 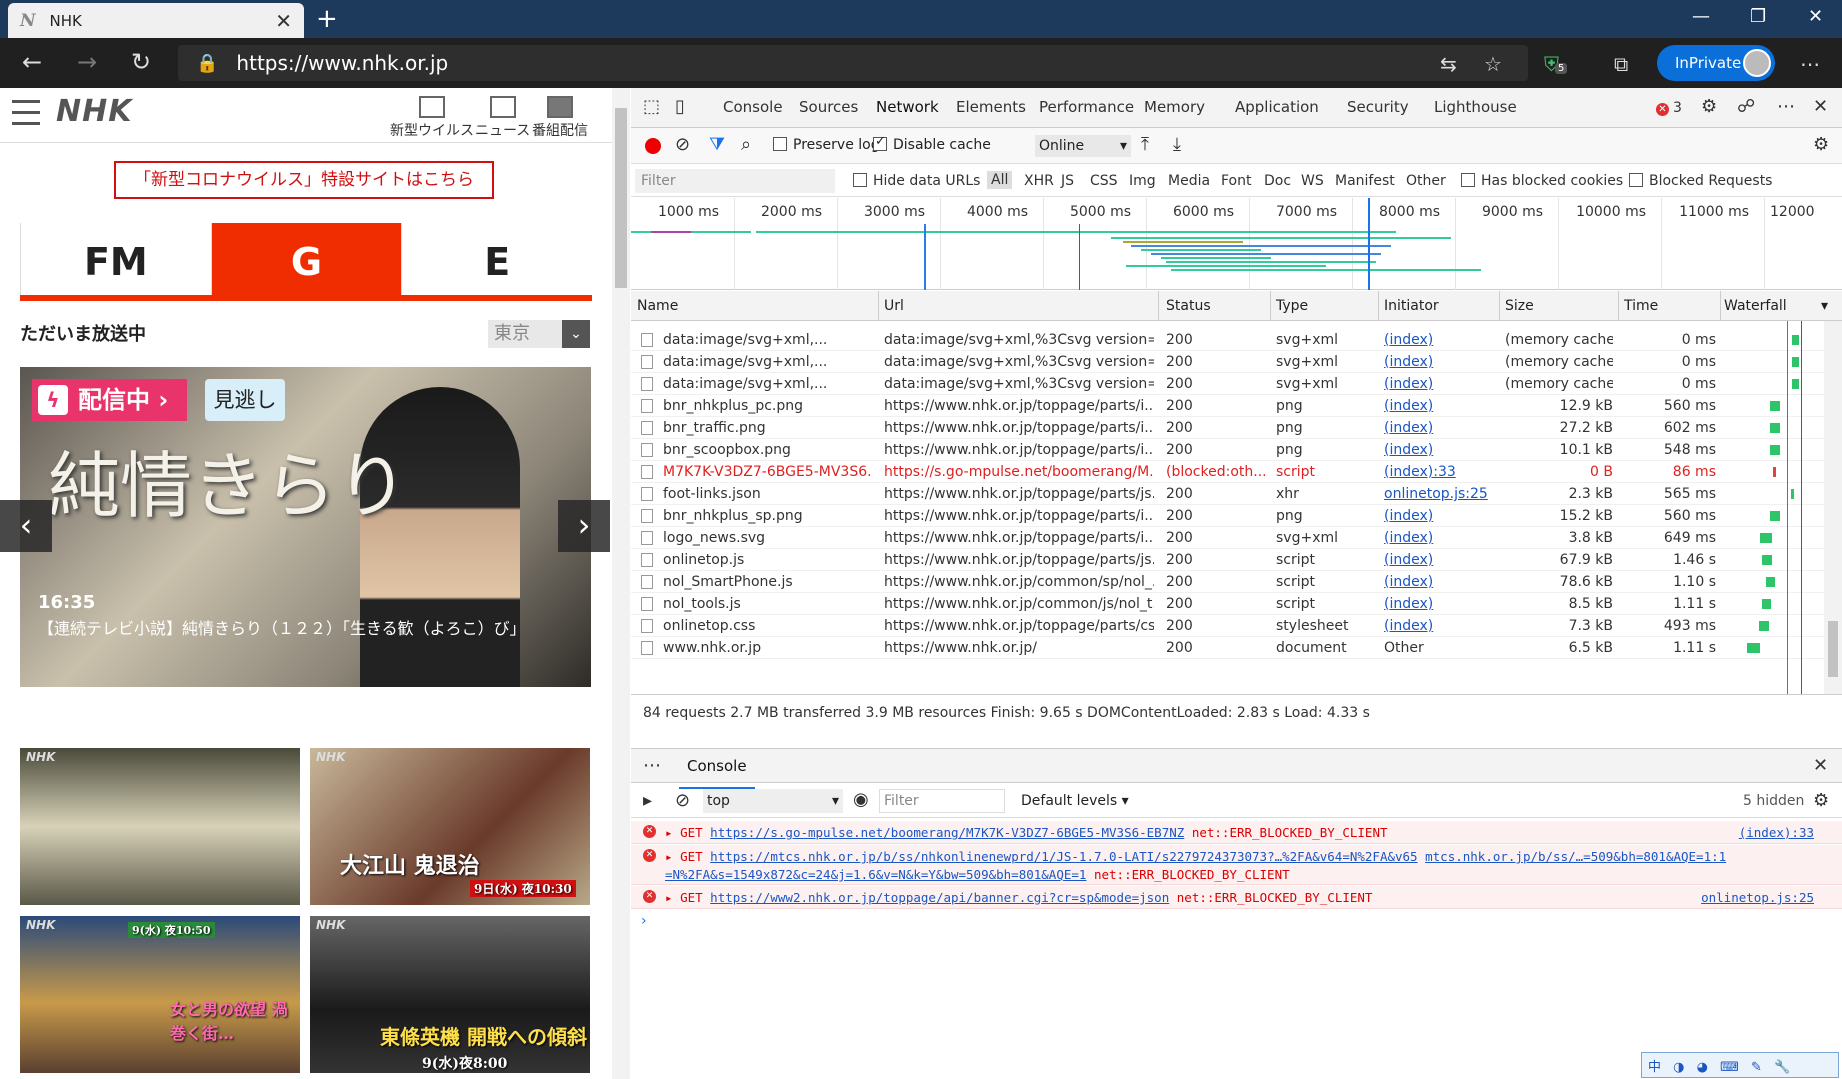 What do you see at coordinates (1556, 64) in the screenshot?
I see `shield-extension-icon: ⛨5` at bounding box center [1556, 64].